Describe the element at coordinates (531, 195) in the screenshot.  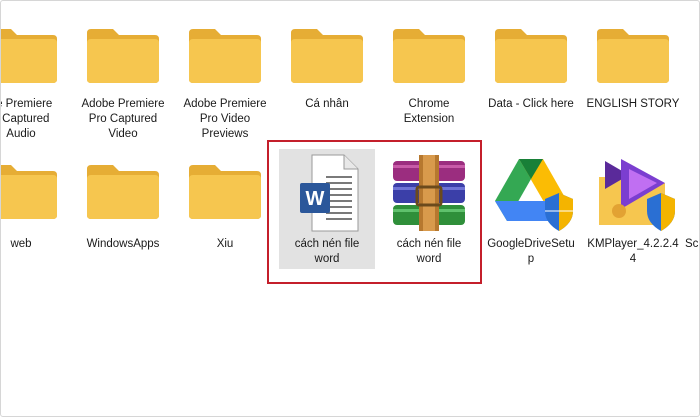
I see `google-drive-icon` at that location.